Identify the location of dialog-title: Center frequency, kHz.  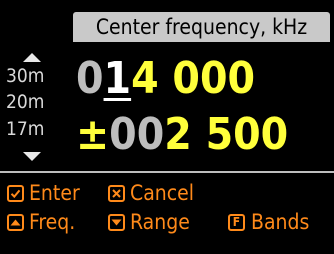
(201, 27).